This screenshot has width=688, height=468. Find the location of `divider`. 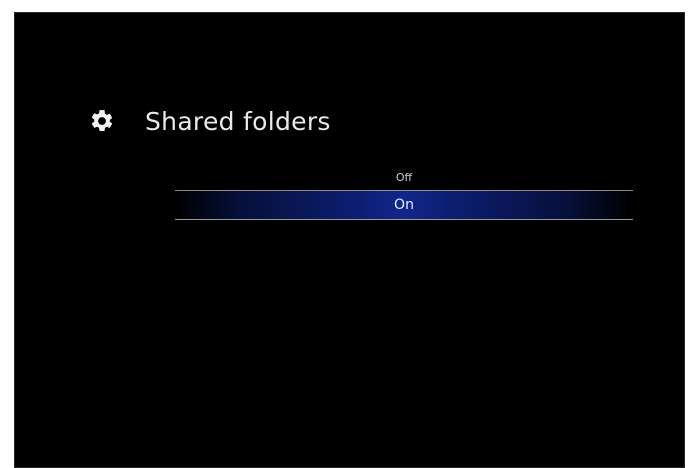

divider is located at coordinates (404, 219).